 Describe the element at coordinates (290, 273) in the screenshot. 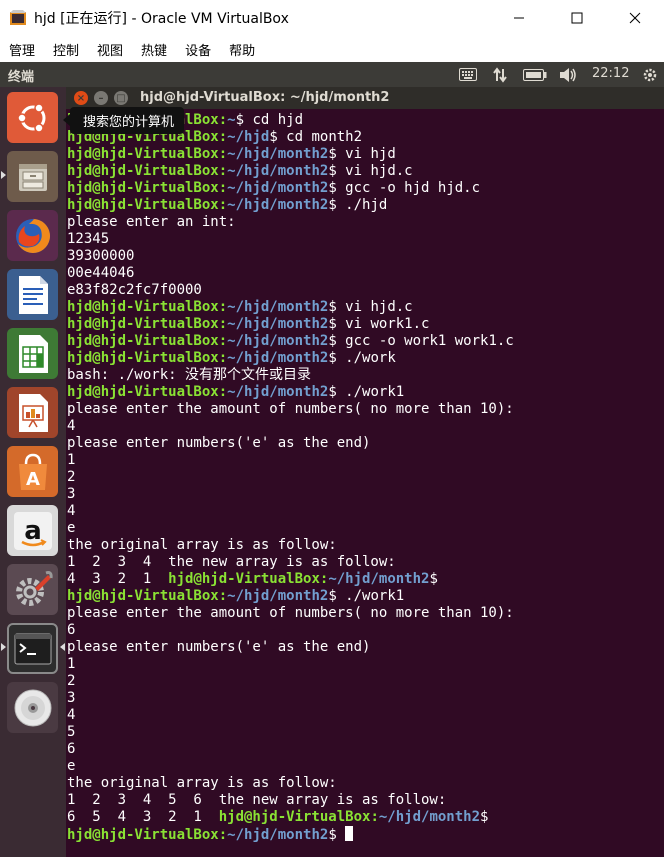

I see `terminal-line: 00e44046` at that location.